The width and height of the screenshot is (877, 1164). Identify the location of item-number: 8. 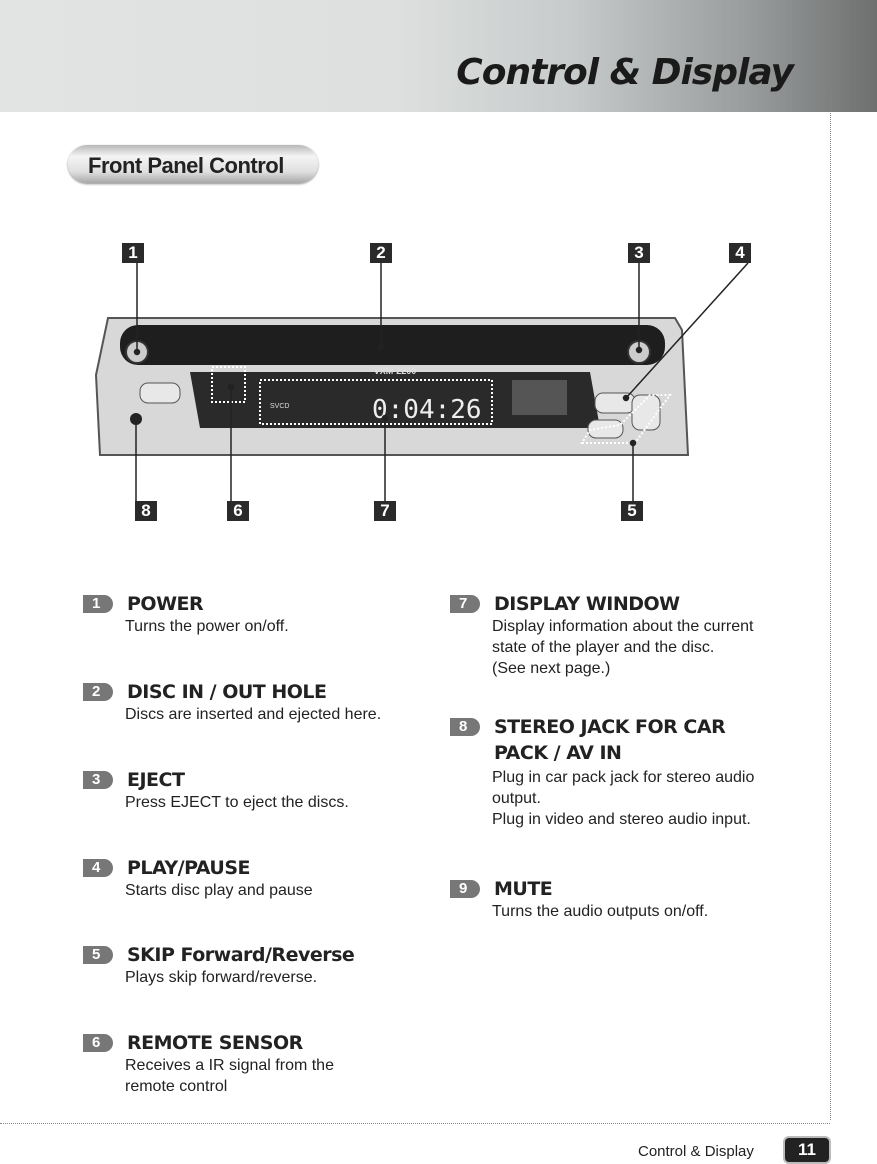
(465, 727).